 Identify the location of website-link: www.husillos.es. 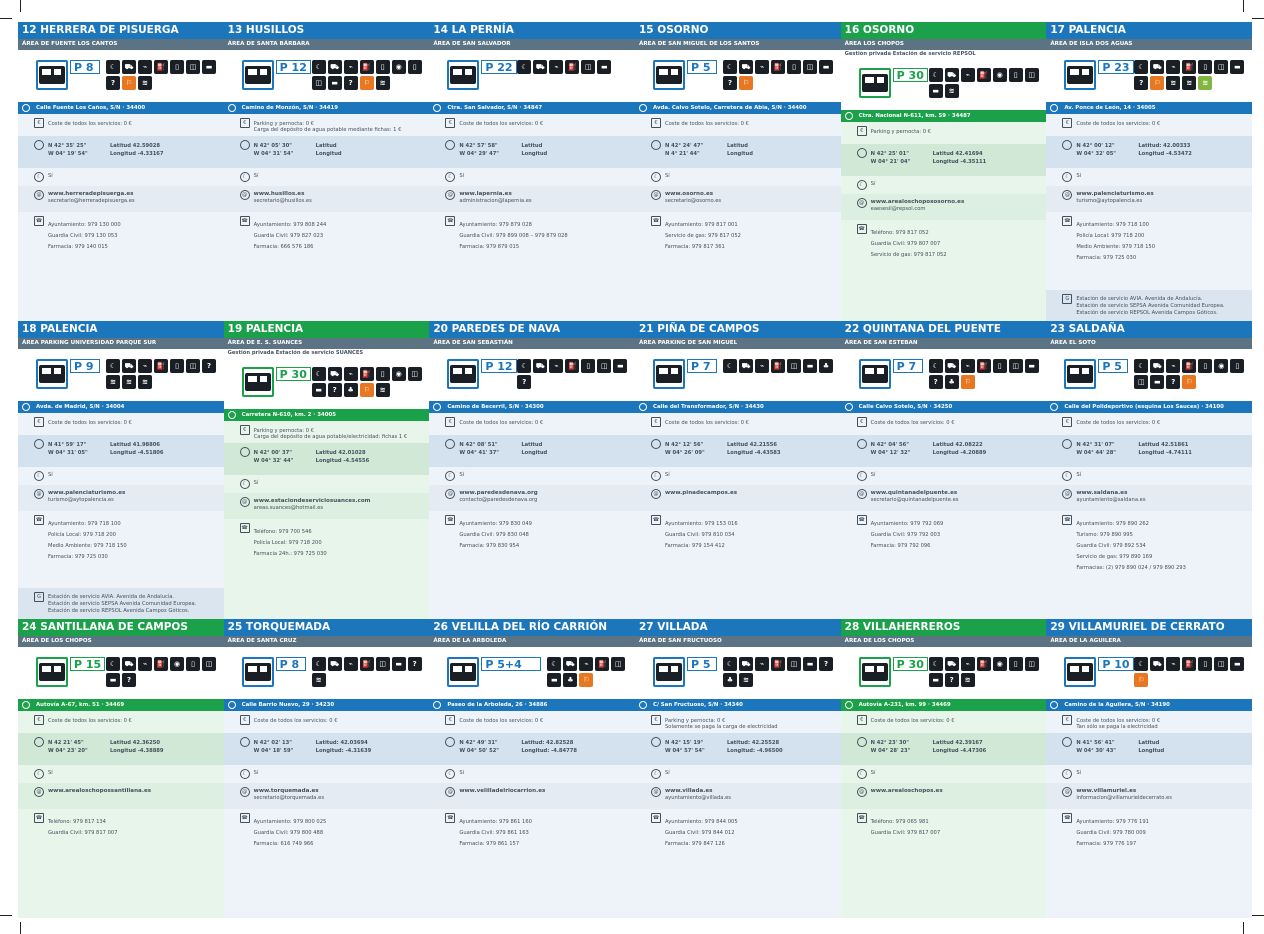
(342, 194).